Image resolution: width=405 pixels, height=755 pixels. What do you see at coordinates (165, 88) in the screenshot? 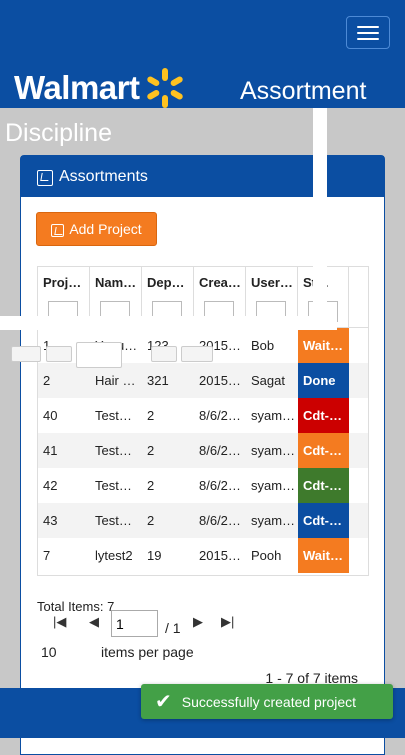
I see `spark-icon` at bounding box center [165, 88].